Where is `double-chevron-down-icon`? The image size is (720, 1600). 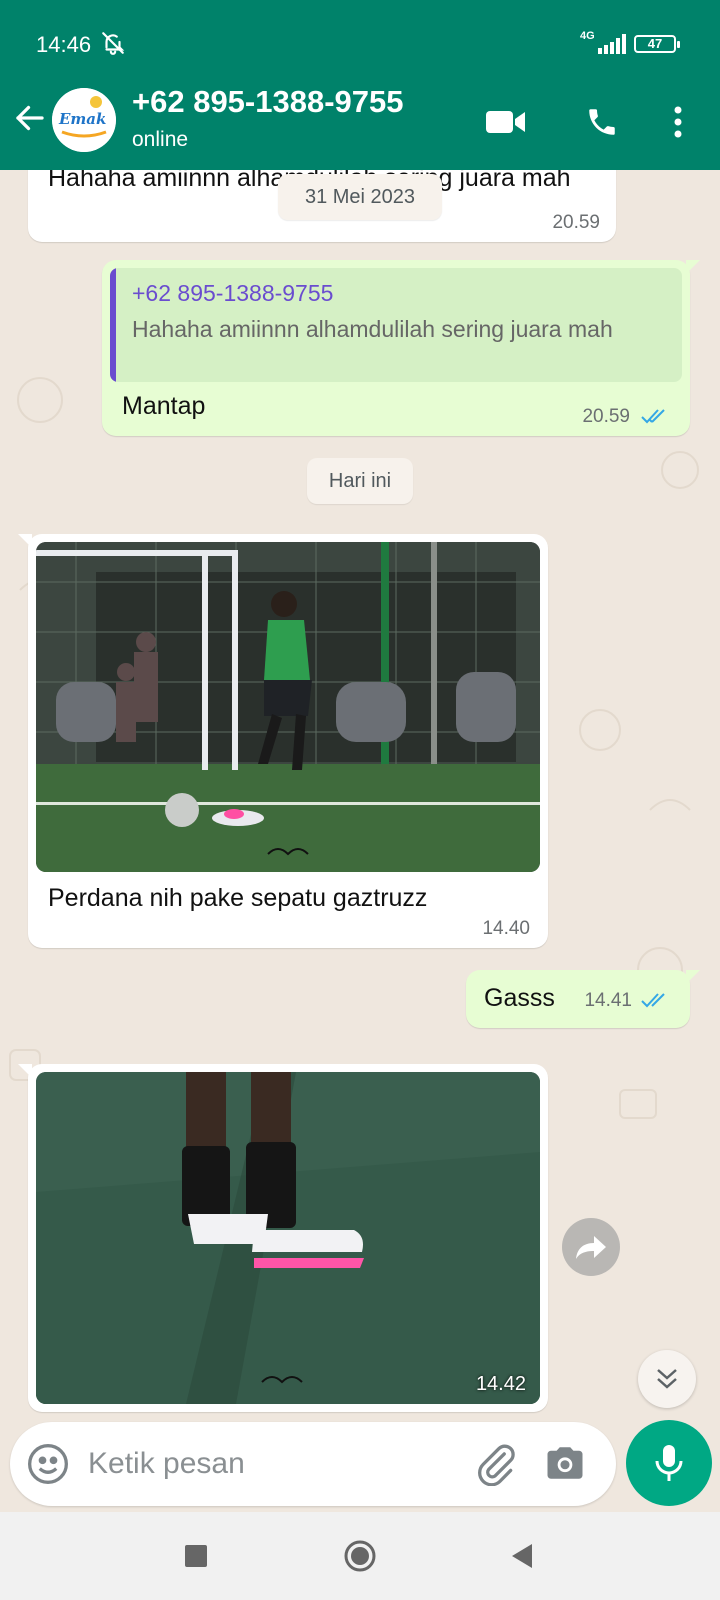
double-chevron-down-icon is located at coordinates (667, 1379).